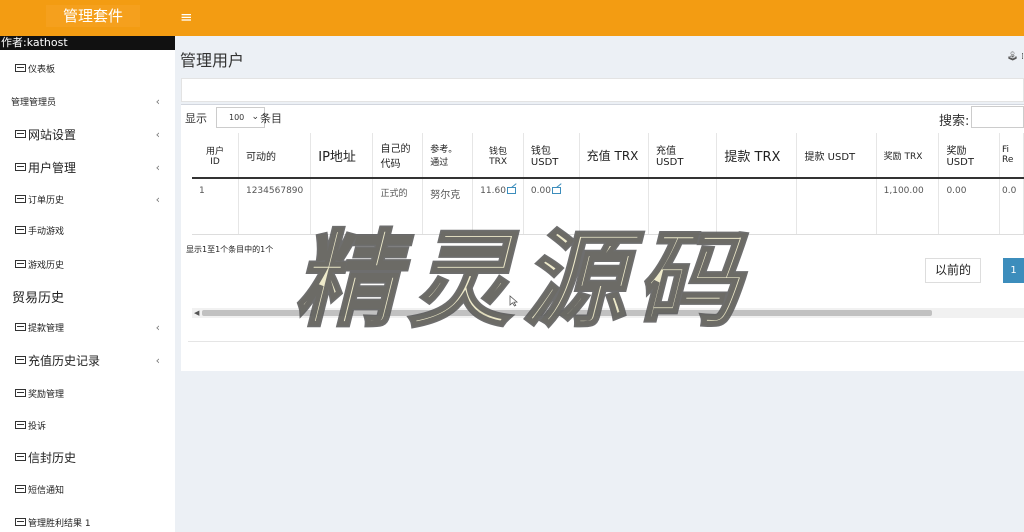  What do you see at coordinates (46, 490) in the screenshot?
I see `sidebar-item-label: 短信通知` at bounding box center [46, 490].